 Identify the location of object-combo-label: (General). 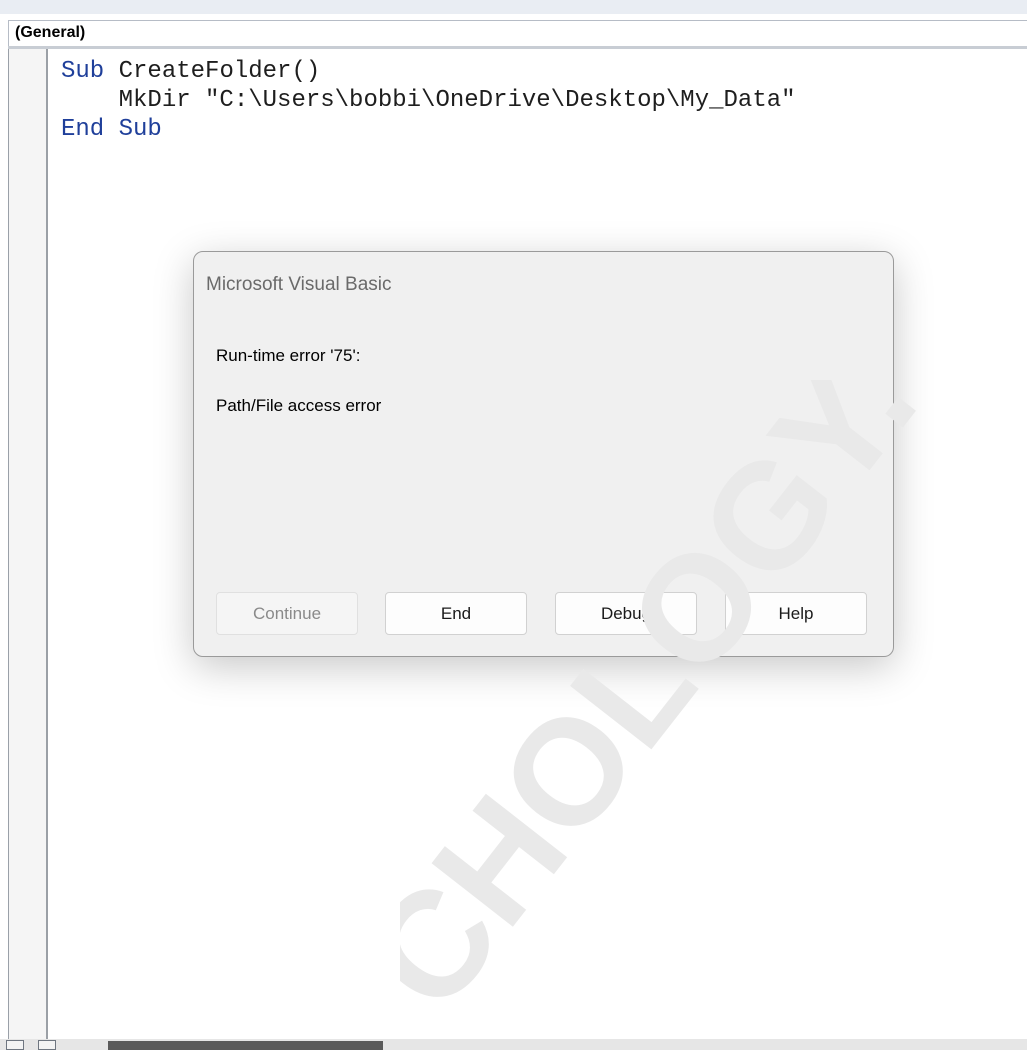
(50, 32).